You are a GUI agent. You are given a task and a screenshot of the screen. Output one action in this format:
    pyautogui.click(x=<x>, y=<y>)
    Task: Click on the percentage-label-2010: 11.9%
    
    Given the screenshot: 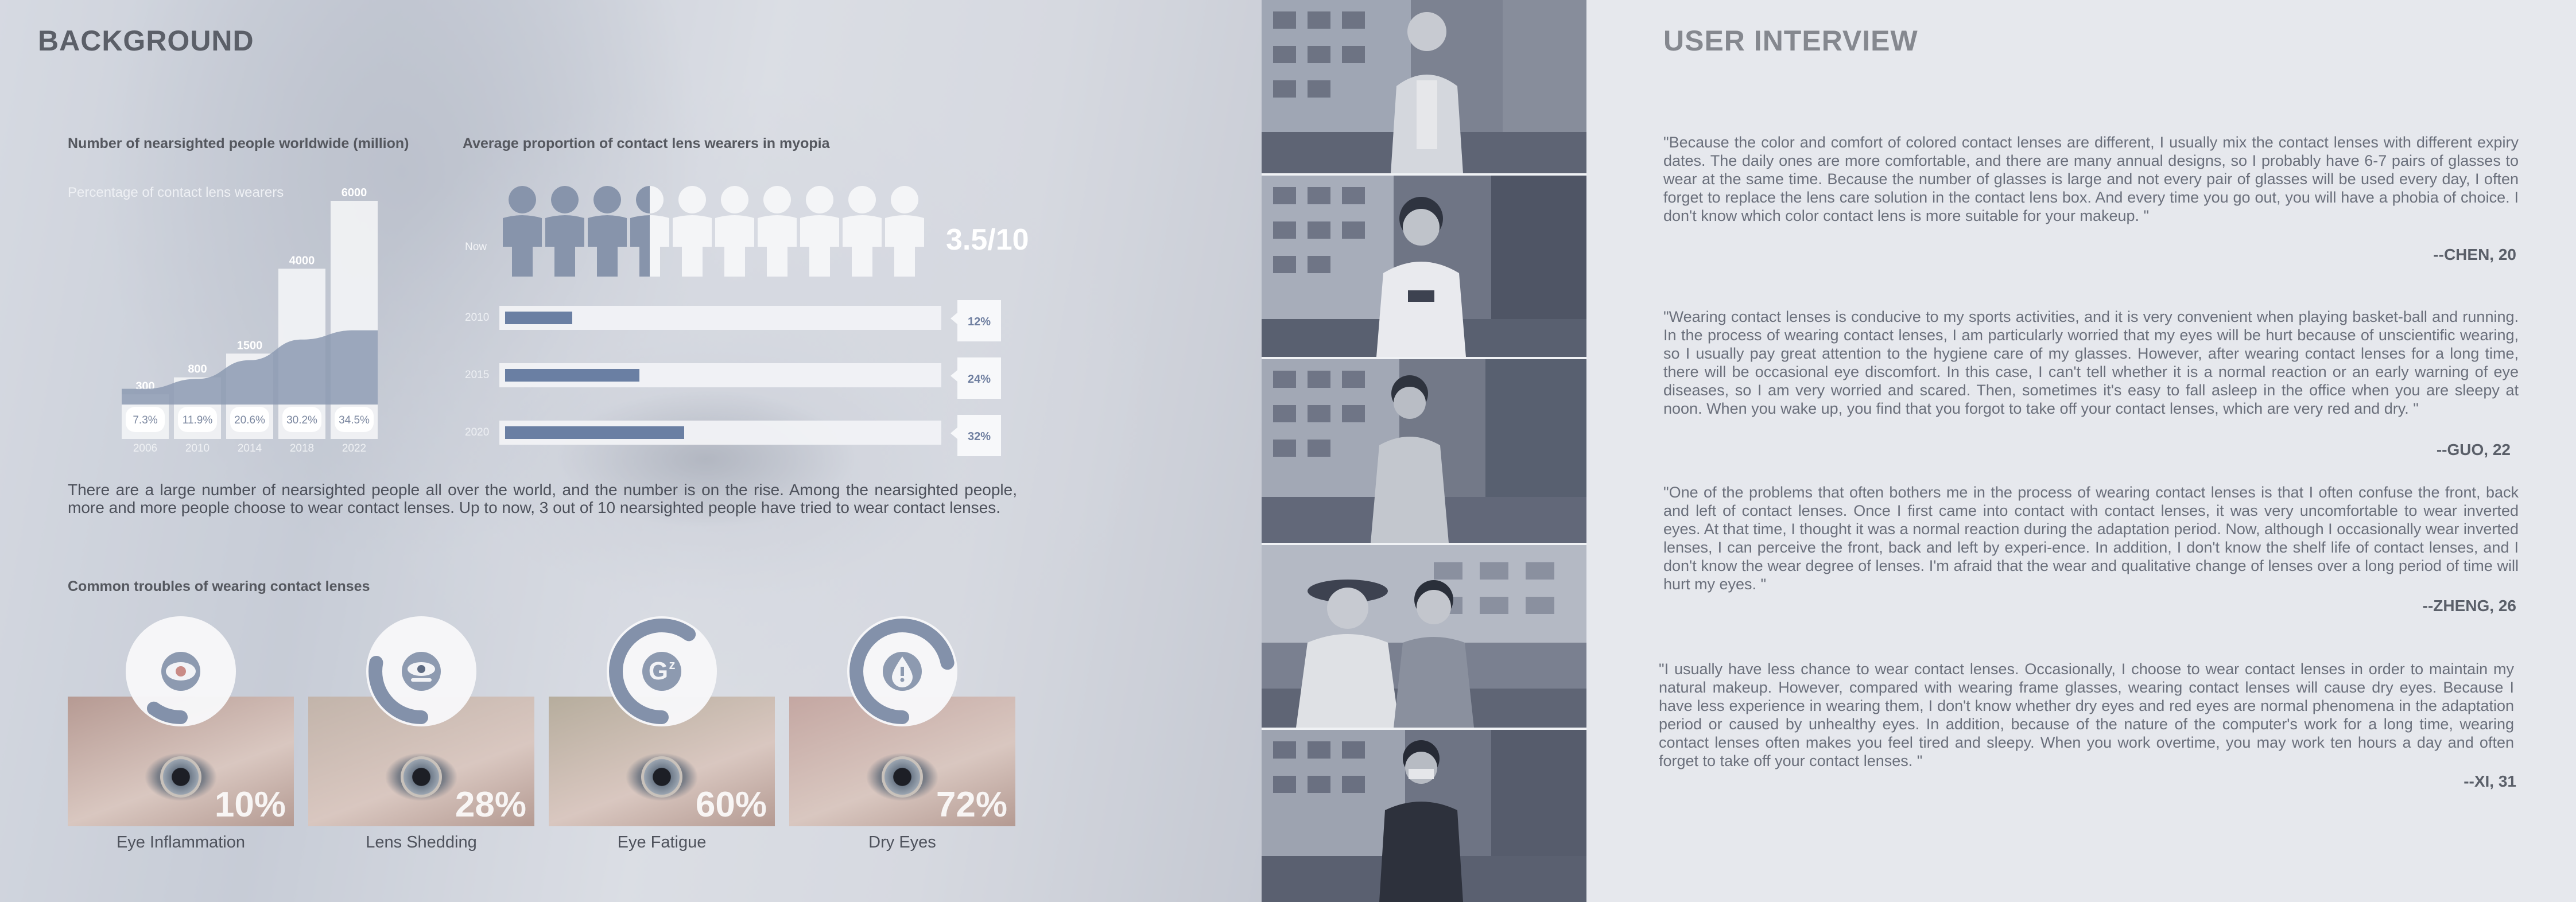 What is the action you would take?
    pyautogui.click(x=198, y=420)
    